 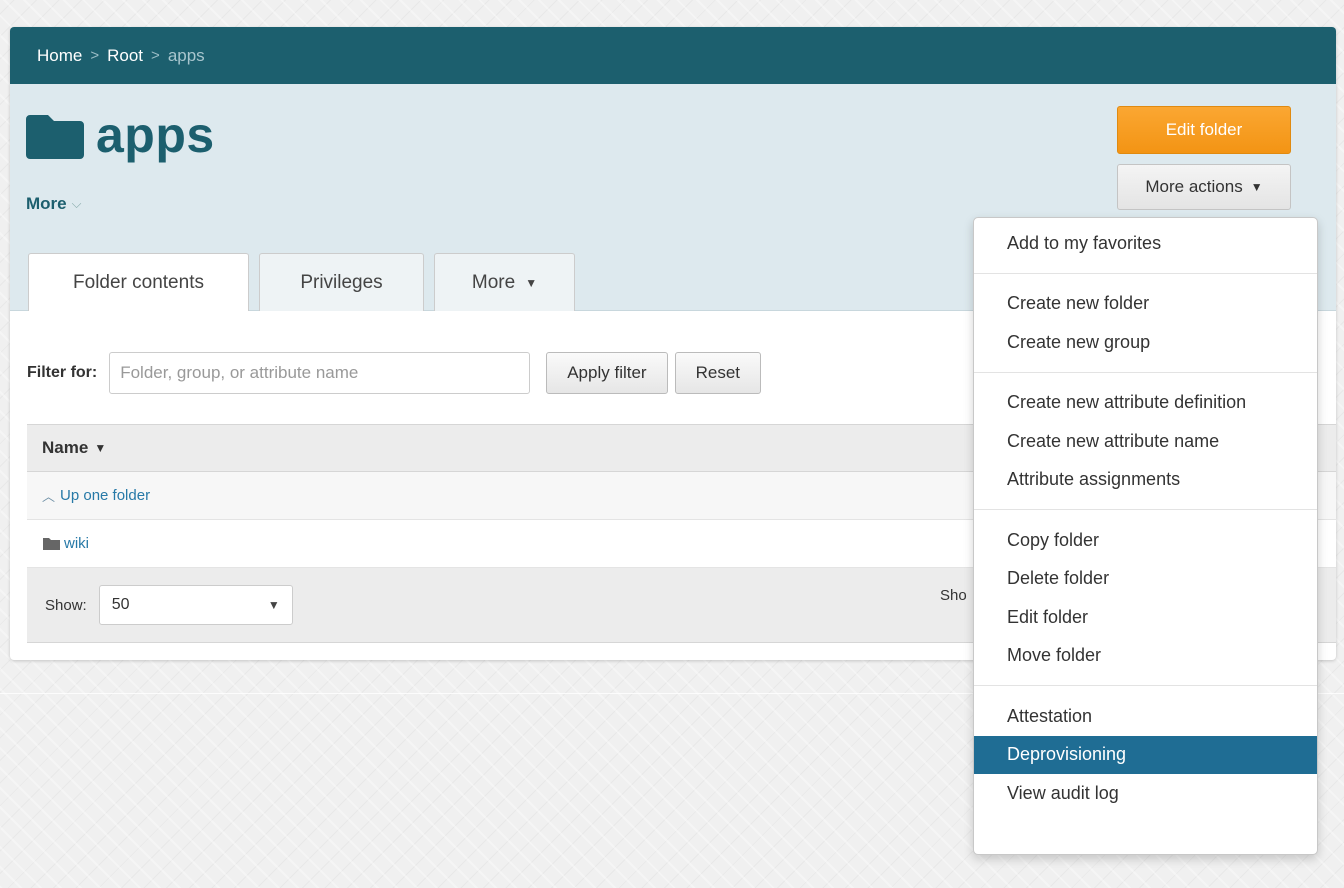 What do you see at coordinates (1145, 540) in the screenshot?
I see `menu-item-copy-folder: Copy folder` at bounding box center [1145, 540].